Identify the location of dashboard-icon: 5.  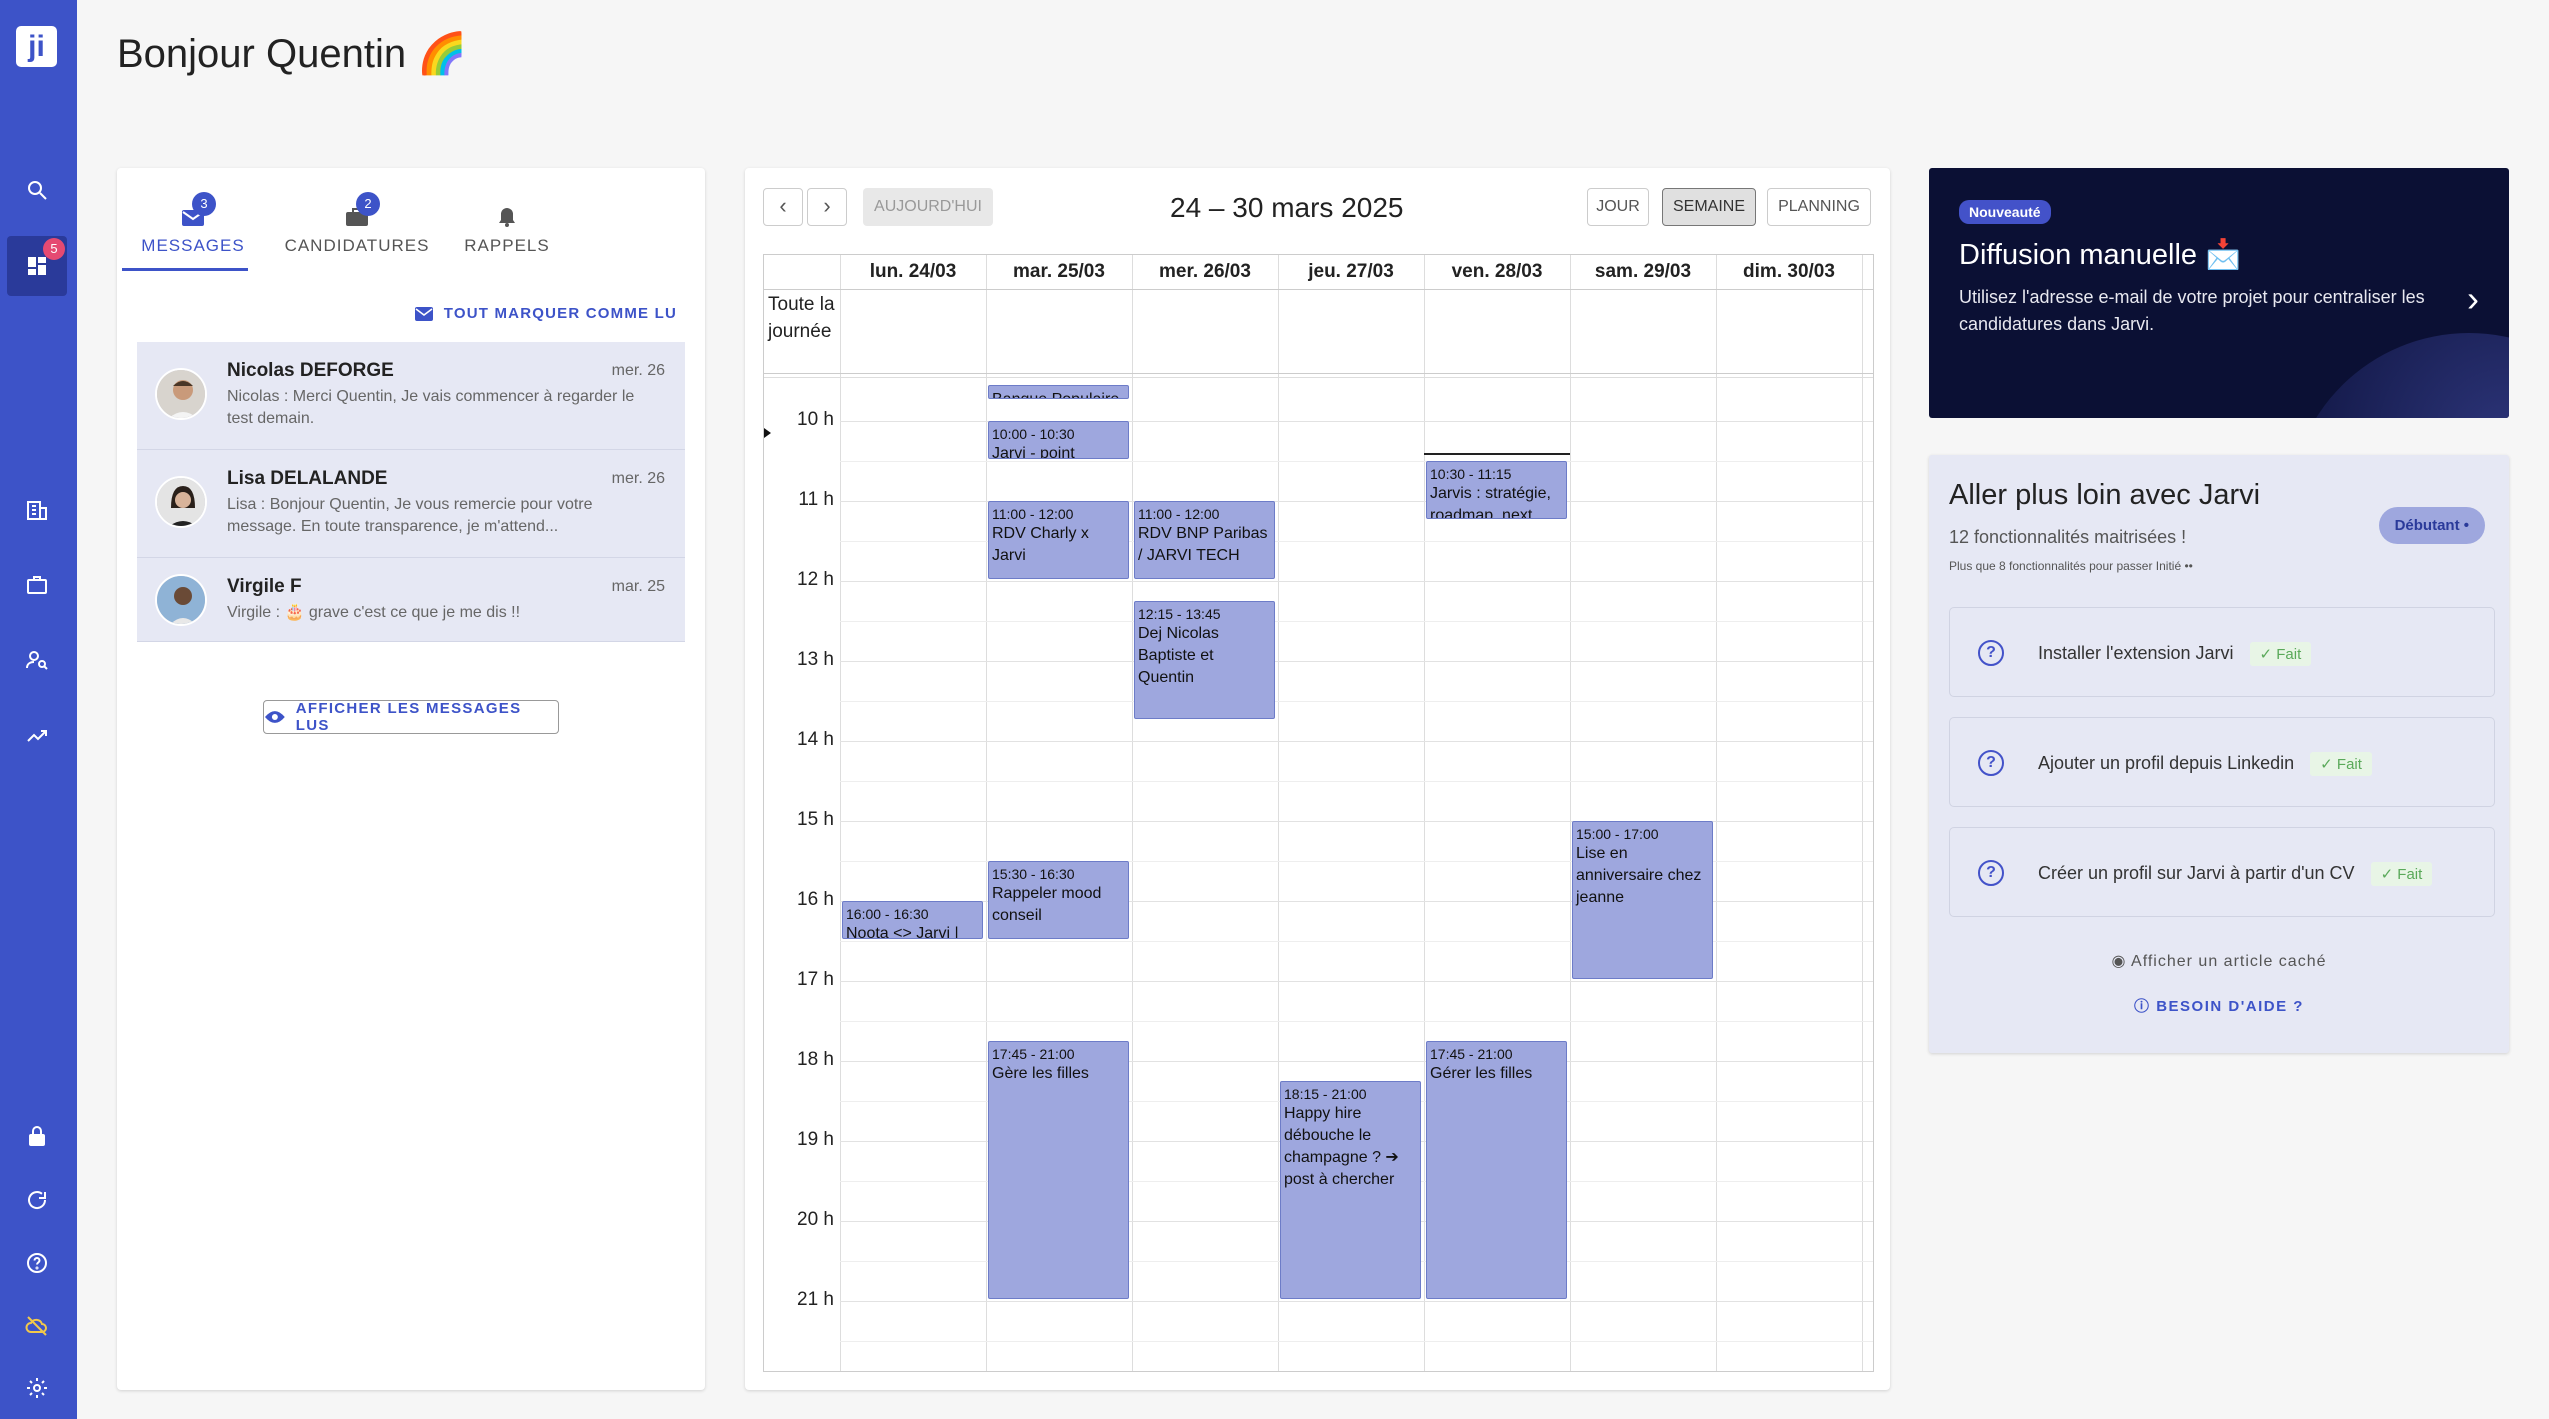
(37, 266).